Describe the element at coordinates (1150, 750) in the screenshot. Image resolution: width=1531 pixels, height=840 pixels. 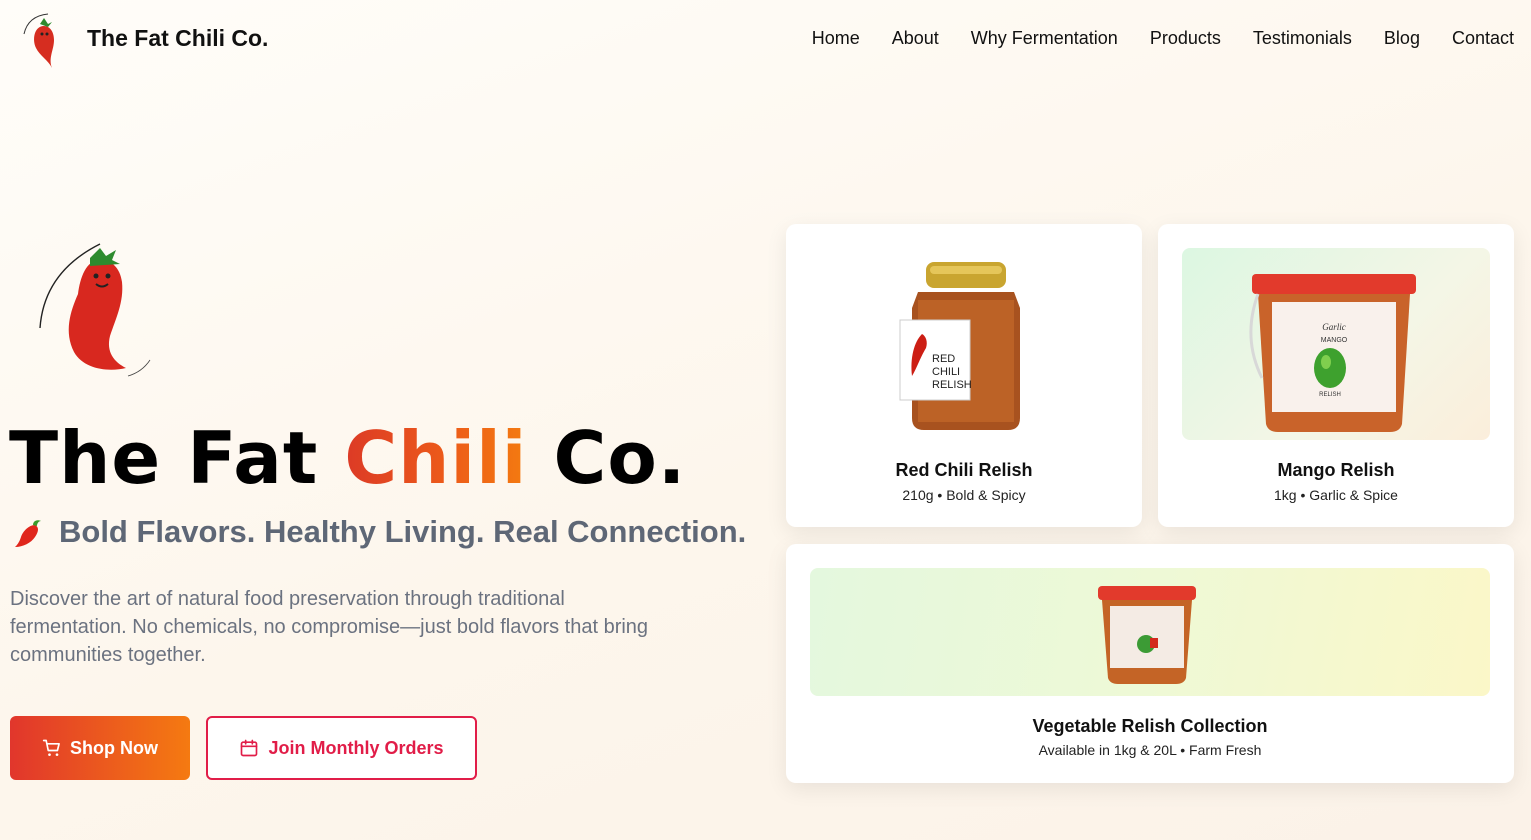
I see `product-detail: Available in 1kg & 20L • Farm Fresh` at that location.